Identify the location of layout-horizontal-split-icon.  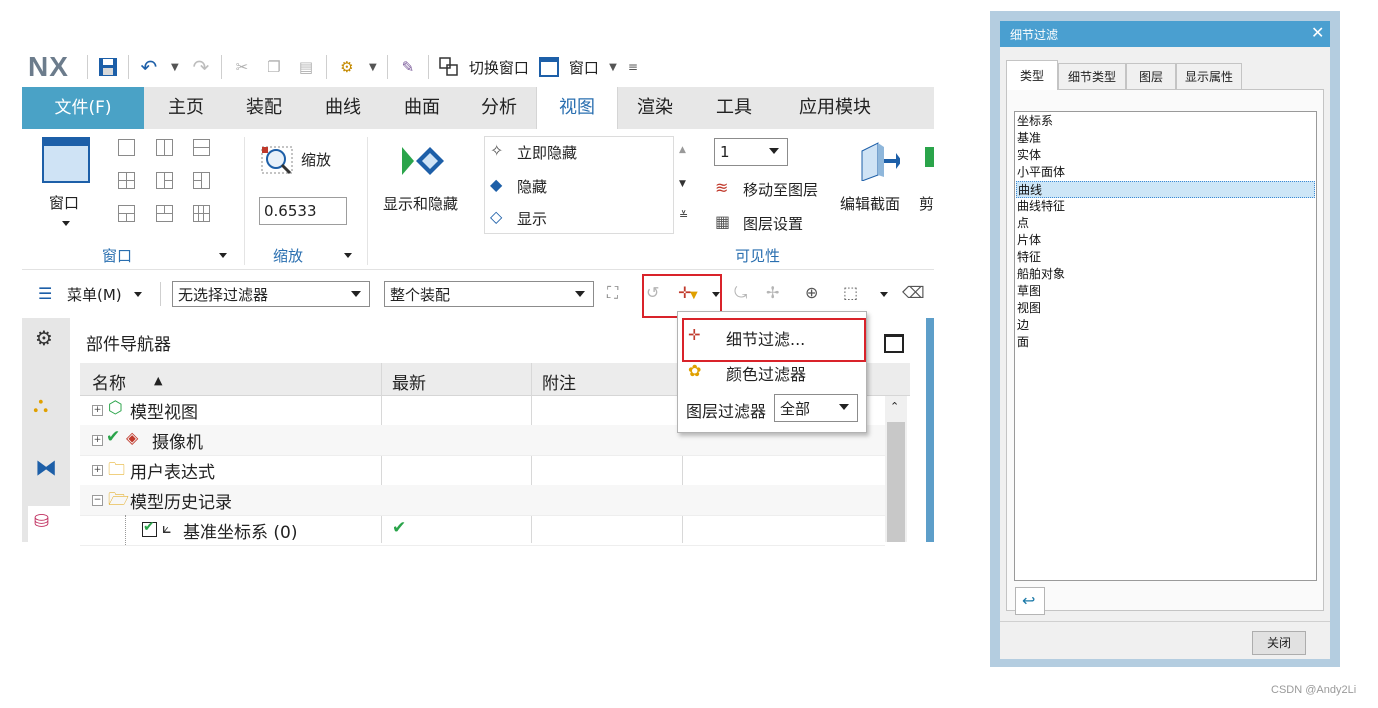
(201, 147).